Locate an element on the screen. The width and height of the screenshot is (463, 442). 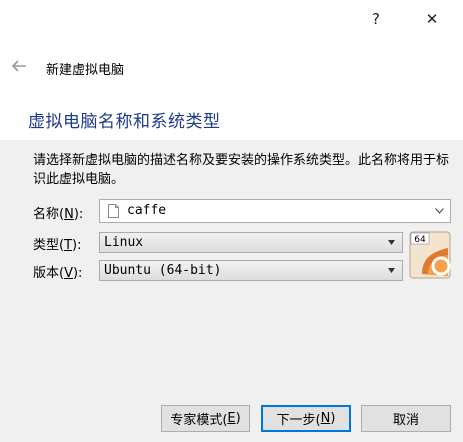
name-input: caffe is located at coordinates (146, 210).